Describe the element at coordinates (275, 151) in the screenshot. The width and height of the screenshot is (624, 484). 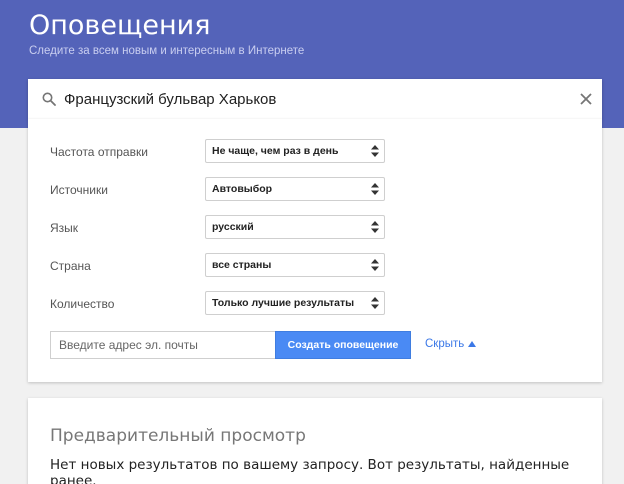
I see `frequency-select-value: Не чаще, чем раз в день` at that location.